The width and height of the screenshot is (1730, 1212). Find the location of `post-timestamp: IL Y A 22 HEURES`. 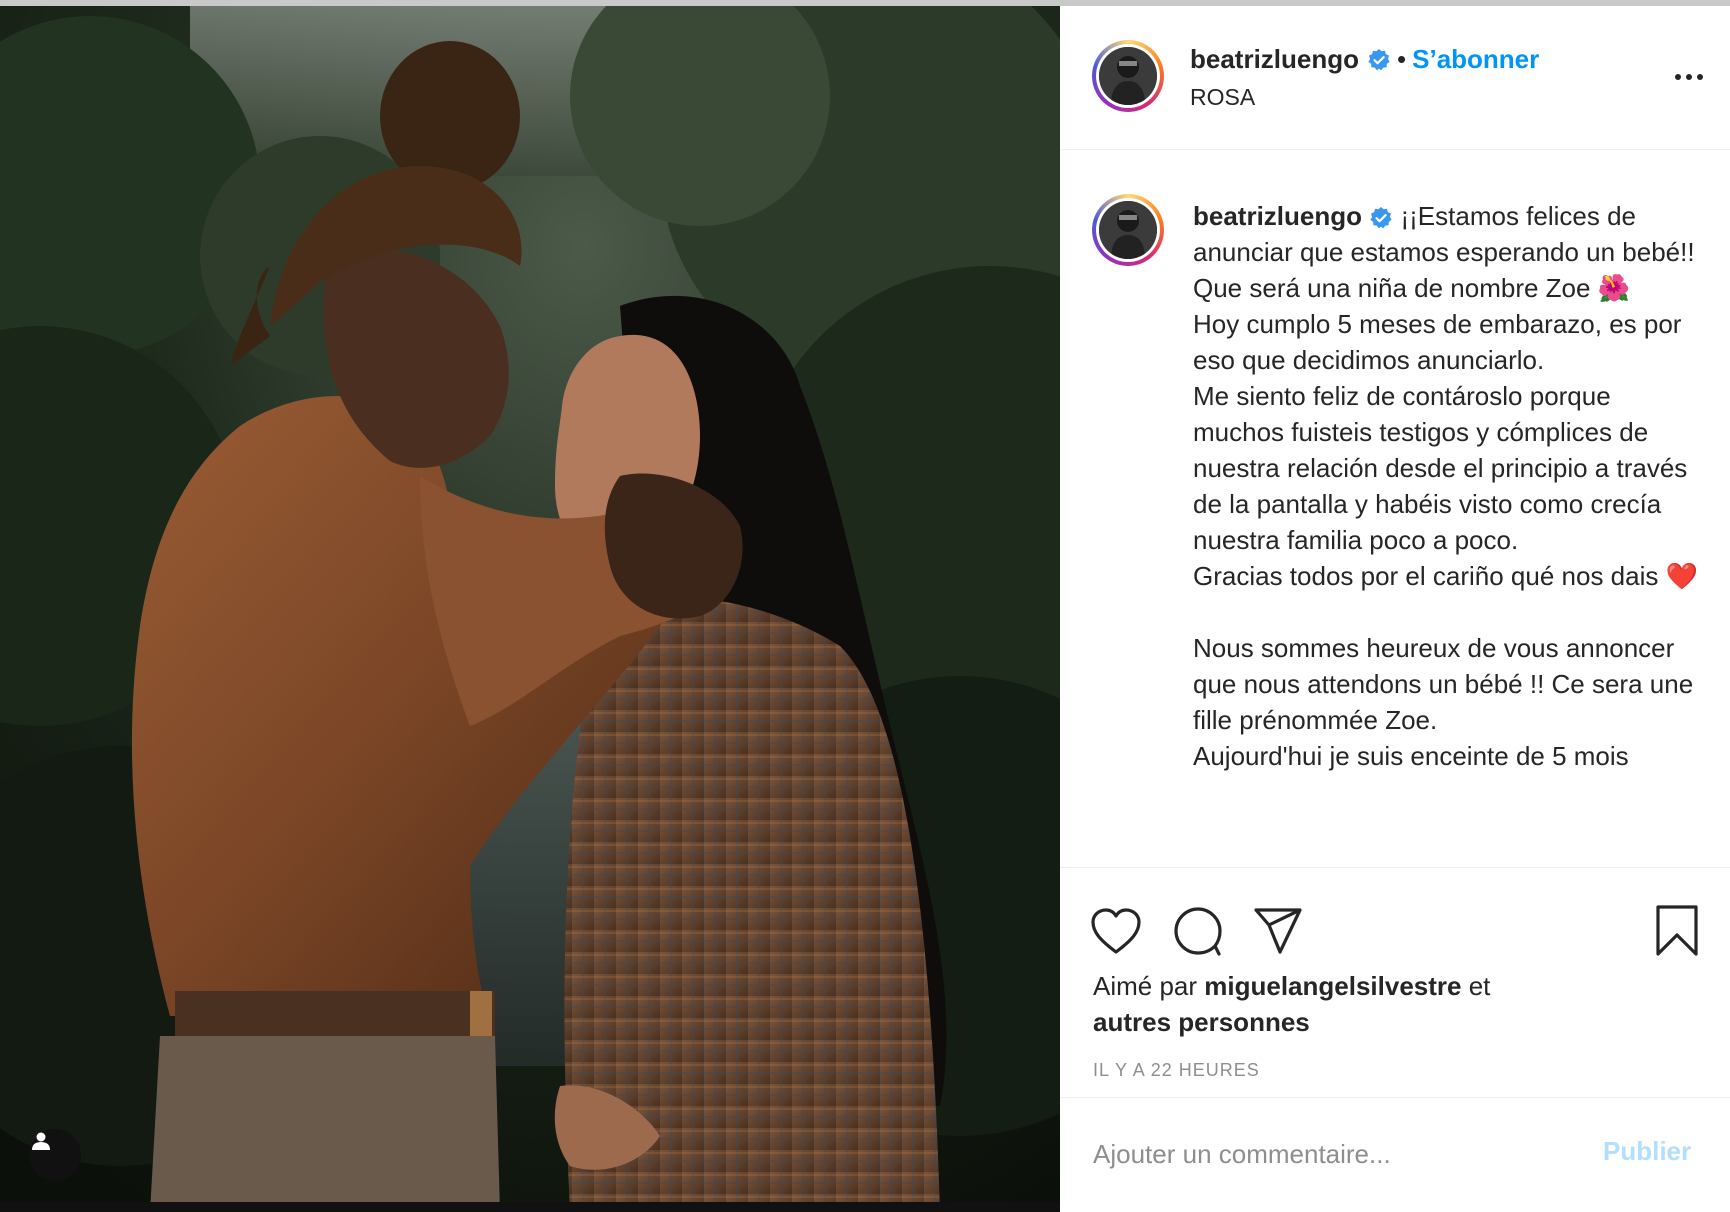

post-timestamp: IL Y A 22 HEURES is located at coordinates (1176, 1070).